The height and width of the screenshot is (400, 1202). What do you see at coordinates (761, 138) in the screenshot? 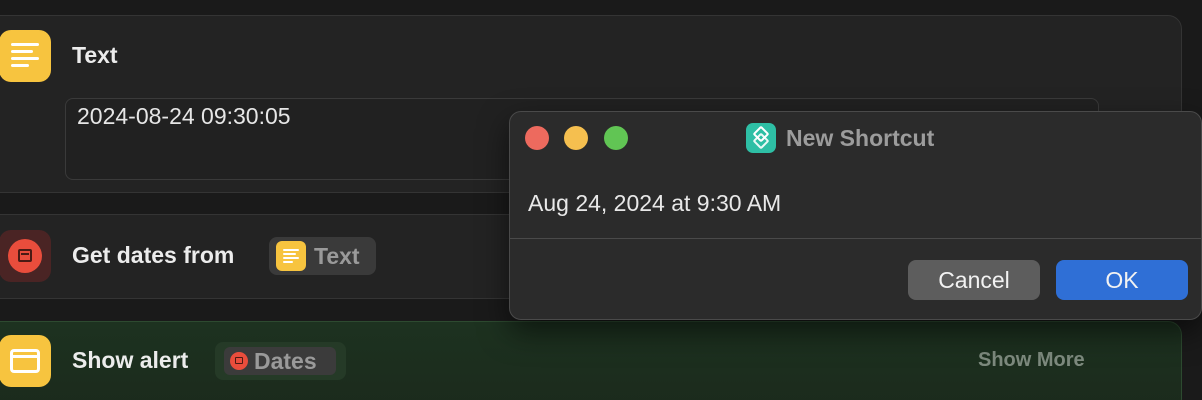
I see `shortcuts-layers-icon` at bounding box center [761, 138].